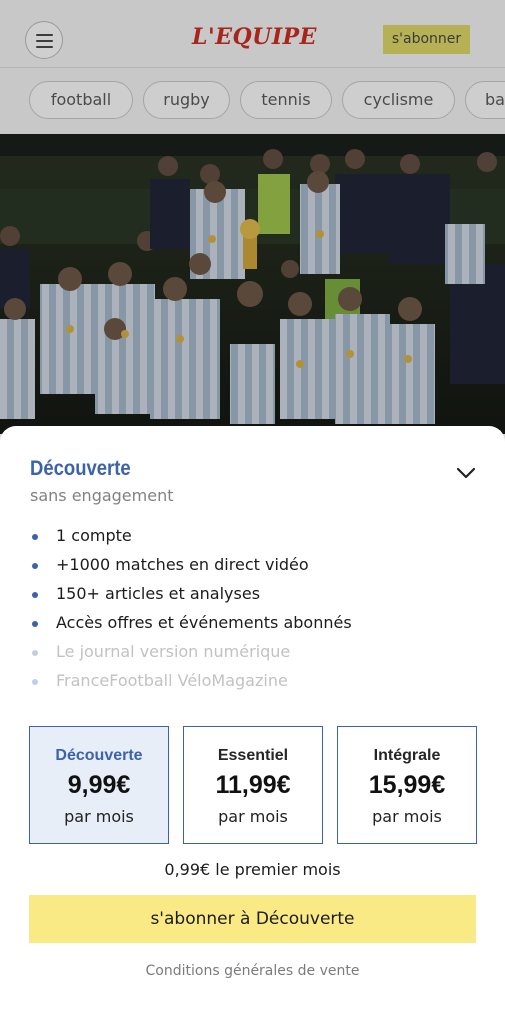 The height and width of the screenshot is (1024, 505). What do you see at coordinates (191, 625) in the screenshot?
I see `feature-item: Accès offres et événements abonnés` at bounding box center [191, 625].